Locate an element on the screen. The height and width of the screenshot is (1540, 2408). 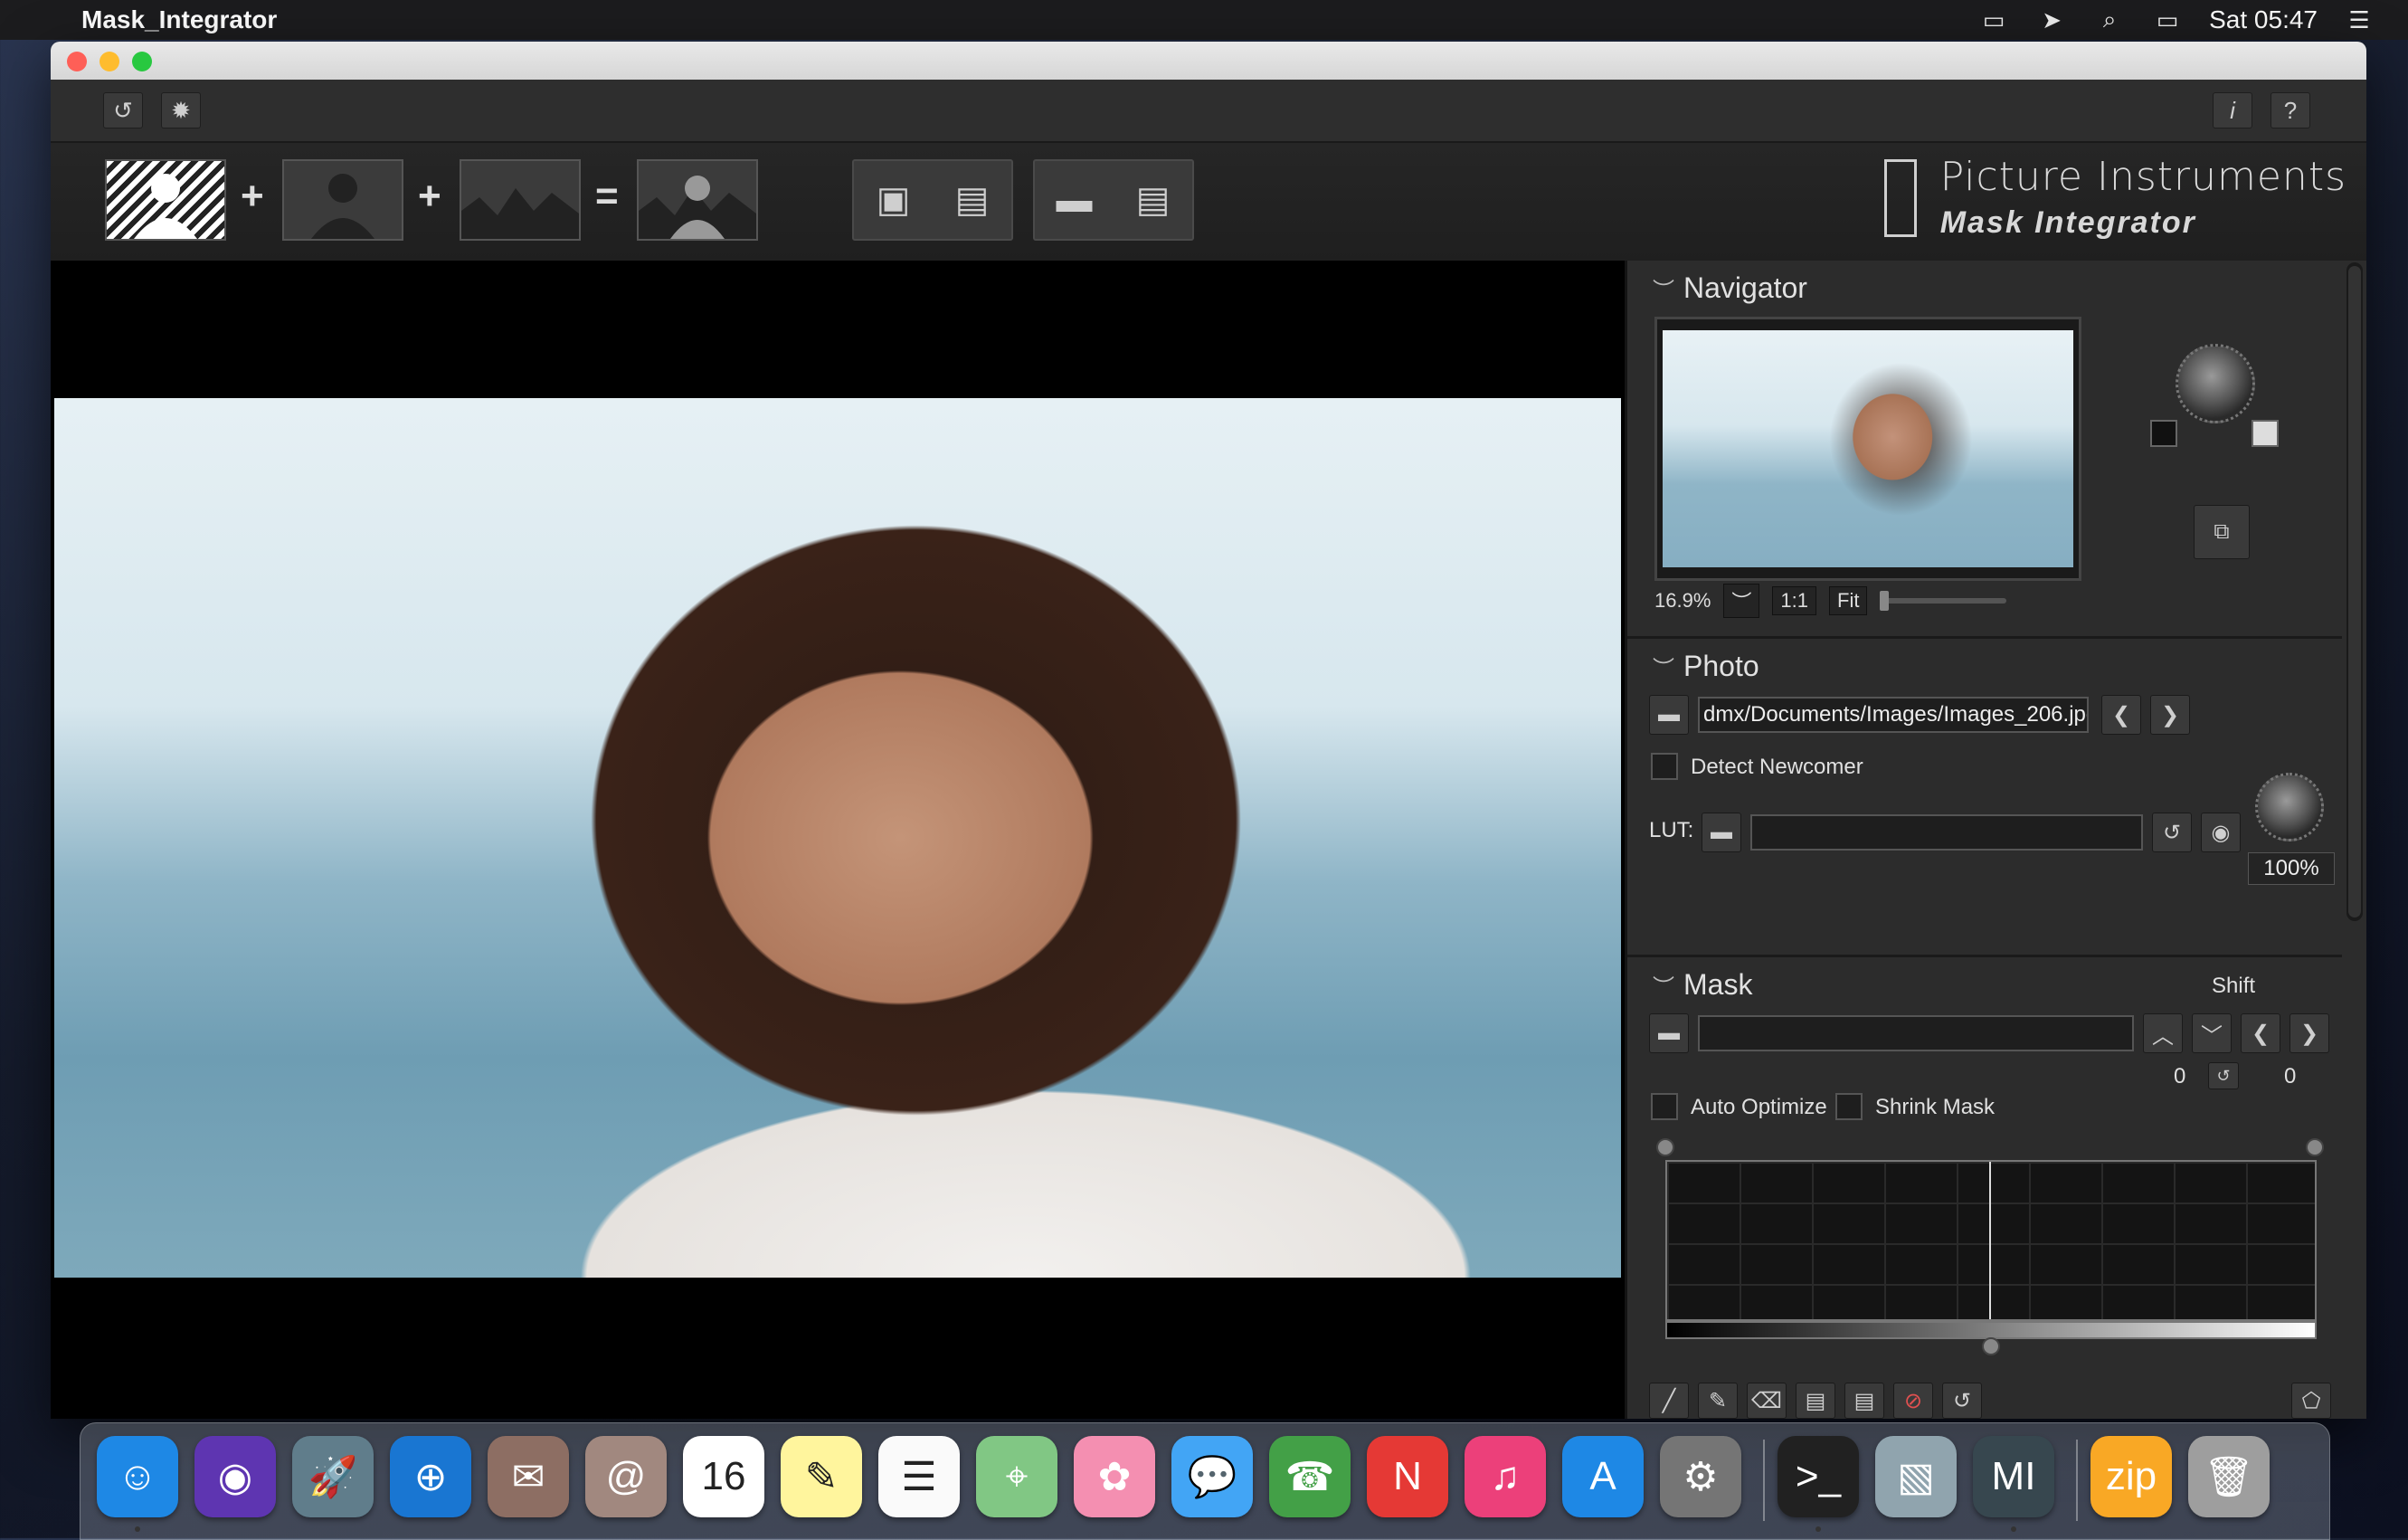
display-icon: ▭ is located at coordinates (2167, 19).